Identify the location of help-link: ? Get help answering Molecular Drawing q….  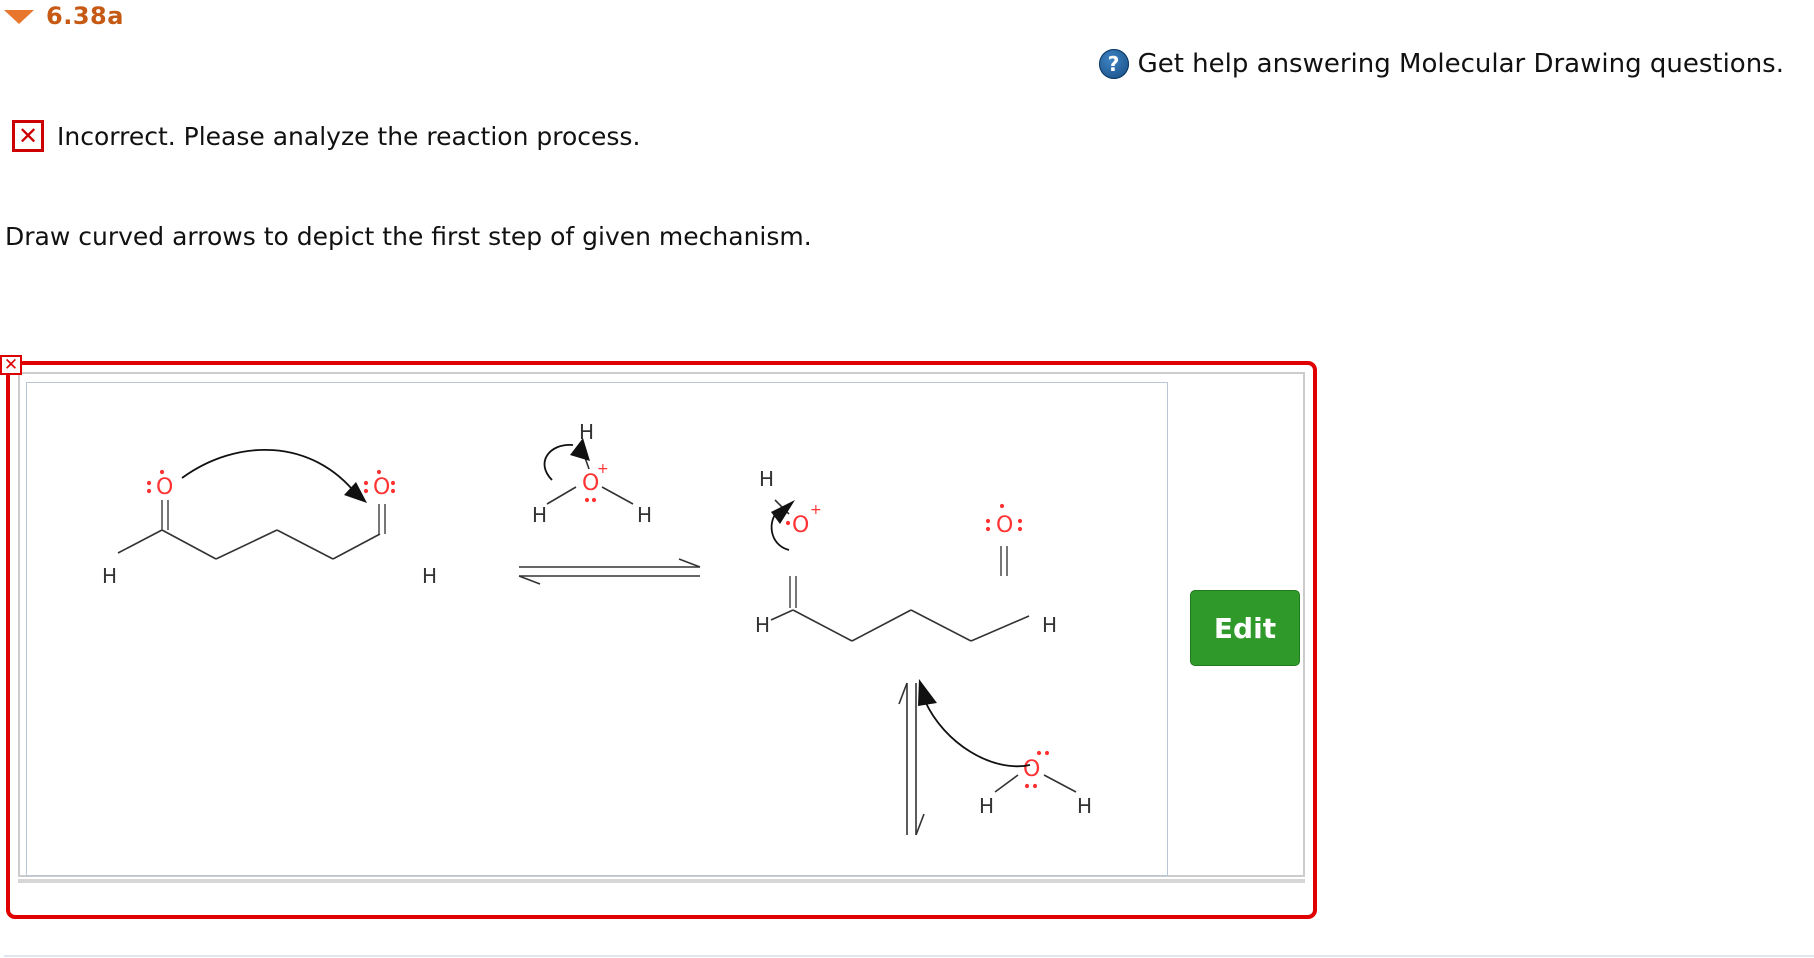
(1441, 64).